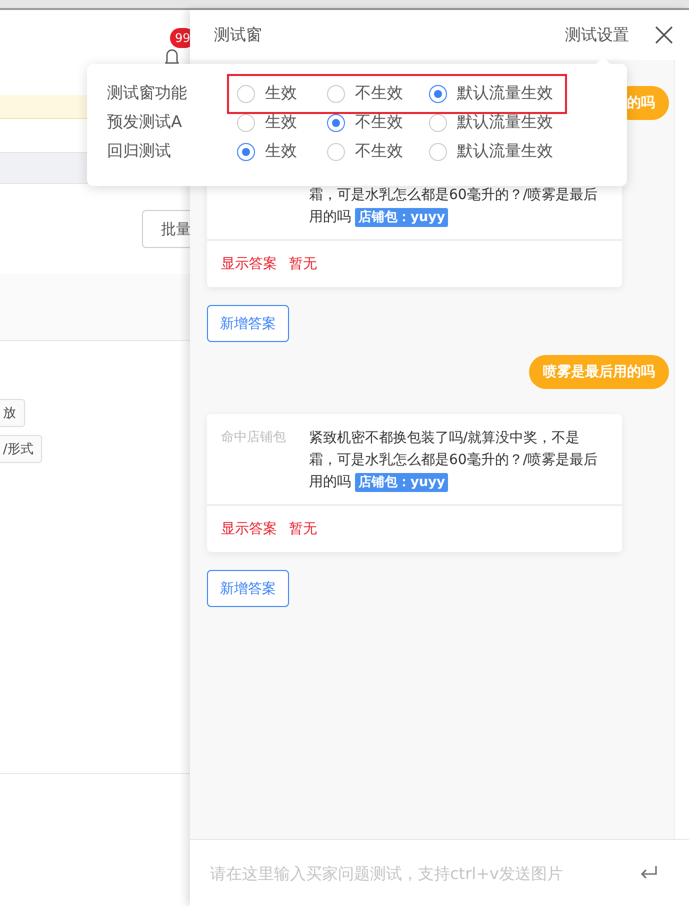 This screenshot has height=906, width=689. What do you see at coordinates (664, 35) in the screenshot?
I see `close-icon` at bounding box center [664, 35].